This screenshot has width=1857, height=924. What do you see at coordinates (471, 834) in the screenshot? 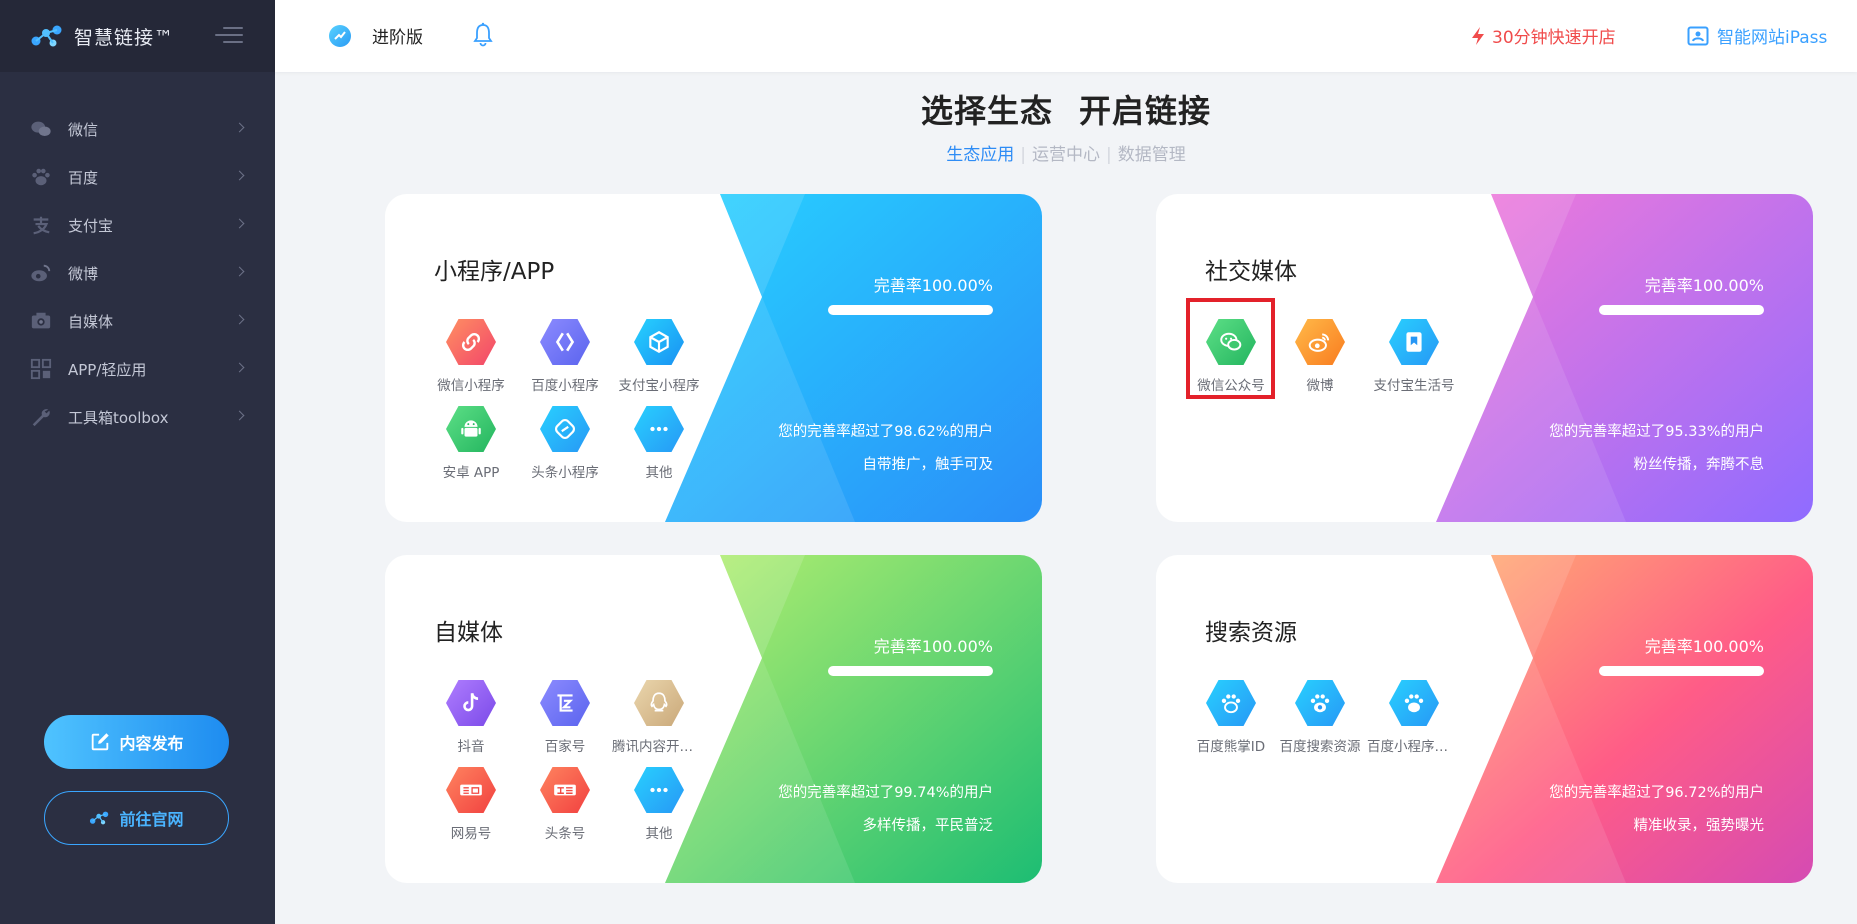
I see `app-name: 网易号` at bounding box center [471, 834].